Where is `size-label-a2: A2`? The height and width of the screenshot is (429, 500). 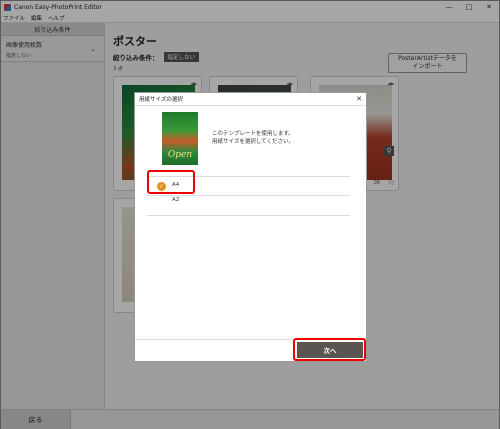 size-label-a2: A2 is located at coordinates (176, 200).